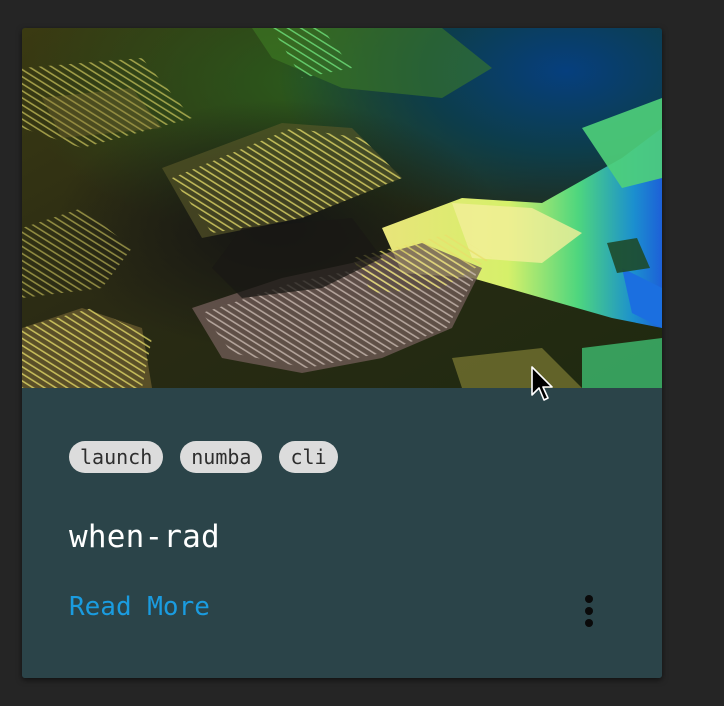 The width and height of the screenshot is (724, 706). Describe the element at coordinates (221, 457) in the screenshot. I see `tag-chip-numba: numba` at that location.